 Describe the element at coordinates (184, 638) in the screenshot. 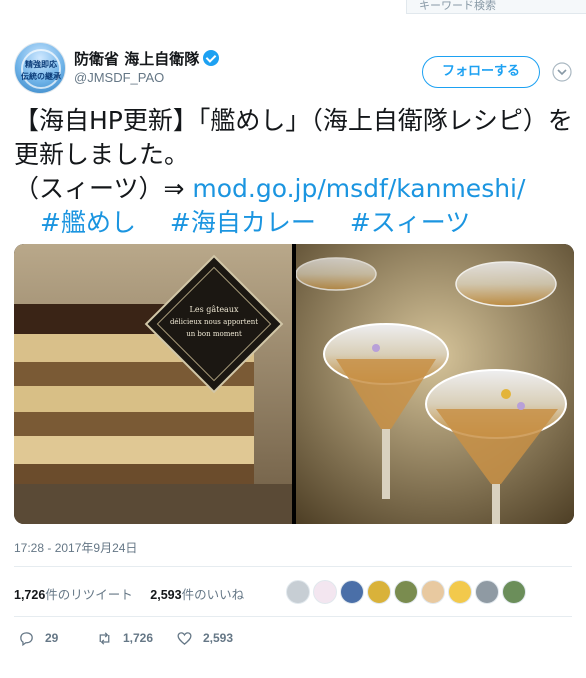

I see `heart-icon` at that location.